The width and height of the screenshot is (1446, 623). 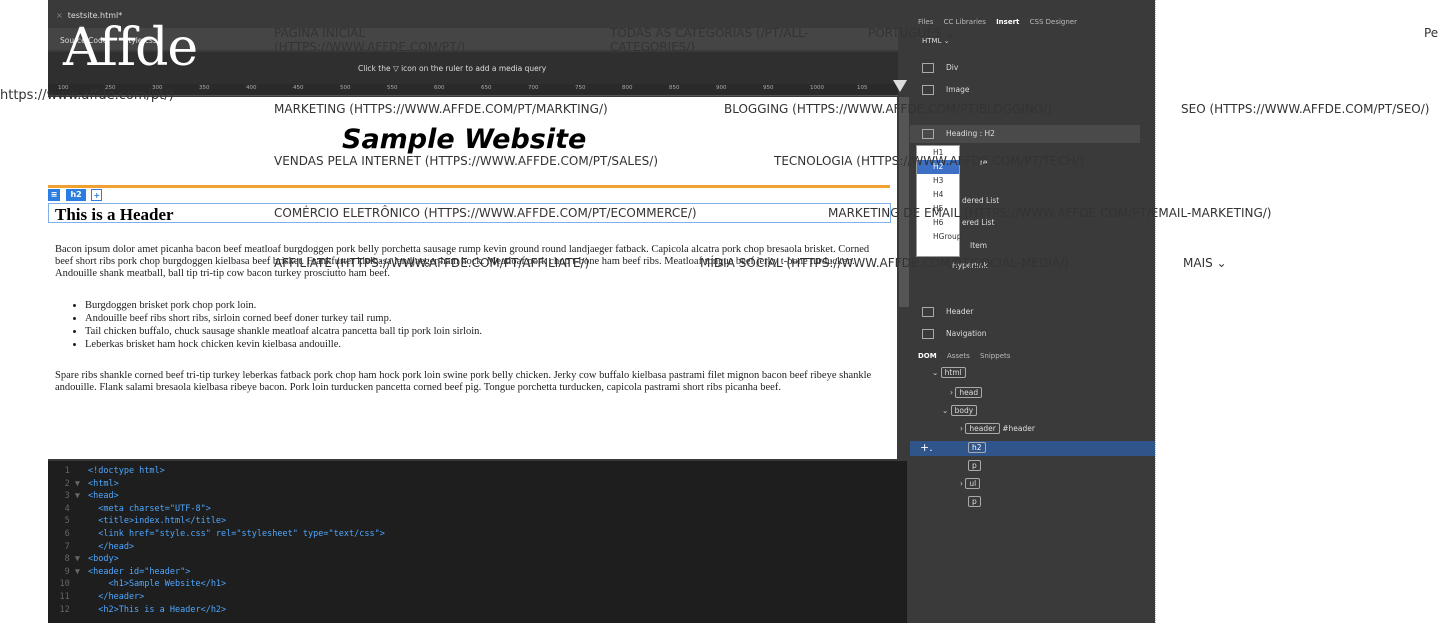 What do you see at coordinates (59, 15) in the screenshot?
I see `close-icon: ×` at bounding box center [59, 15].